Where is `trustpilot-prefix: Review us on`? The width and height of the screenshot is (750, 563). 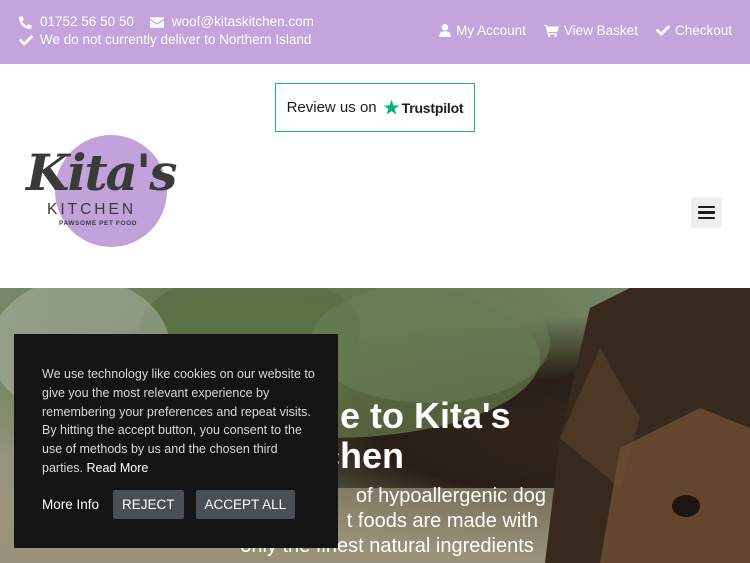 trustpilot-prefix: Review us on is located at coordinates (331, 107).